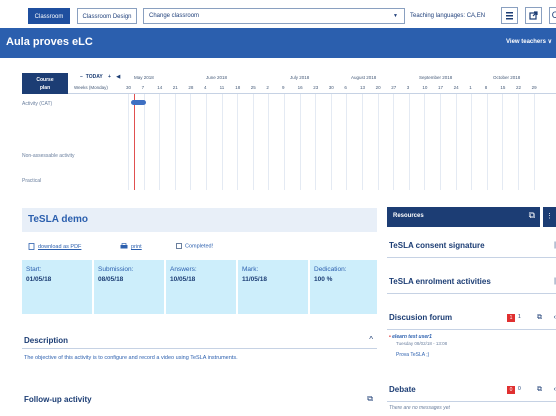  I want to click on completed-checkbox: Completed!, so click(194, 246).